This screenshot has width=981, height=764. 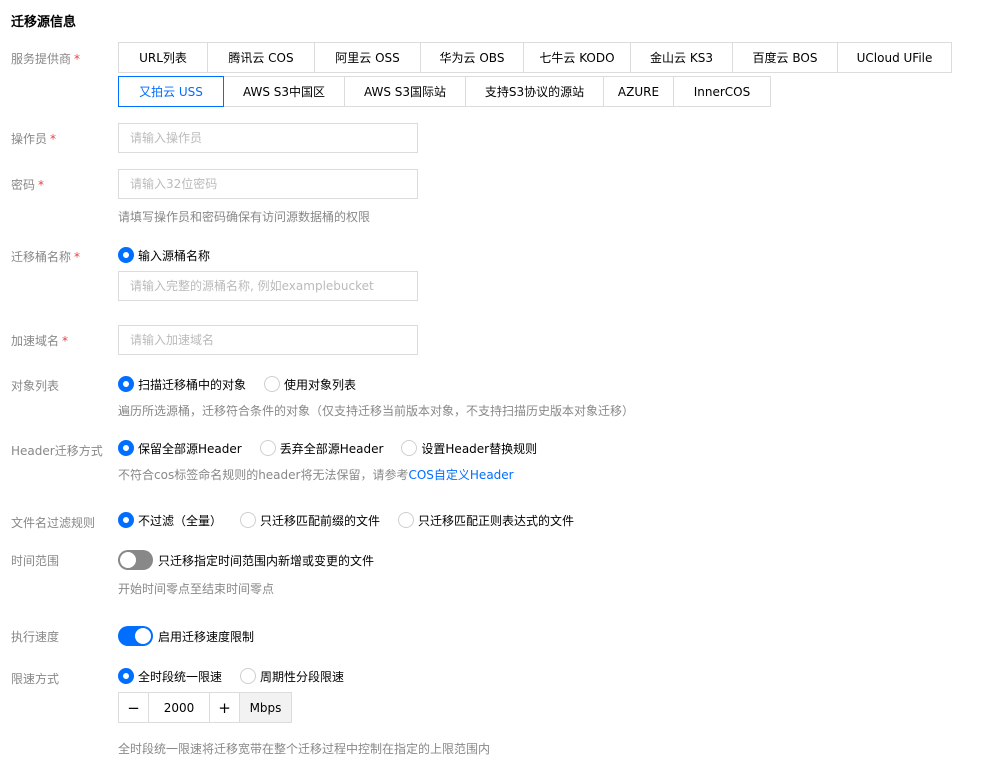 What do you see at coordinates (40, 341) in the screenshot?
I see `domain-label: 加速域名 *` at bounding box center [40, 341].